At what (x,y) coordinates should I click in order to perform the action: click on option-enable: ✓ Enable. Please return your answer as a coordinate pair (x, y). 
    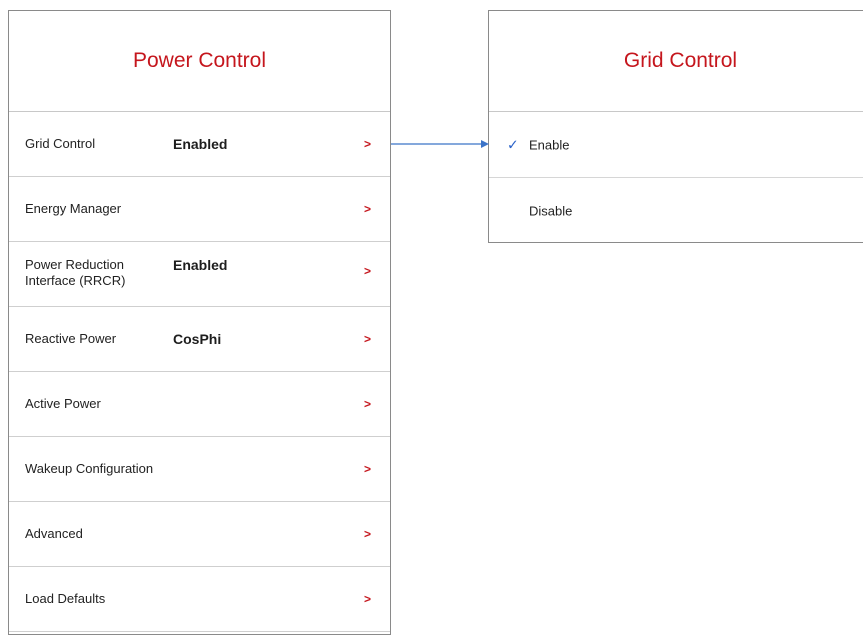
    Looking at the image, I should click on (676, 145).